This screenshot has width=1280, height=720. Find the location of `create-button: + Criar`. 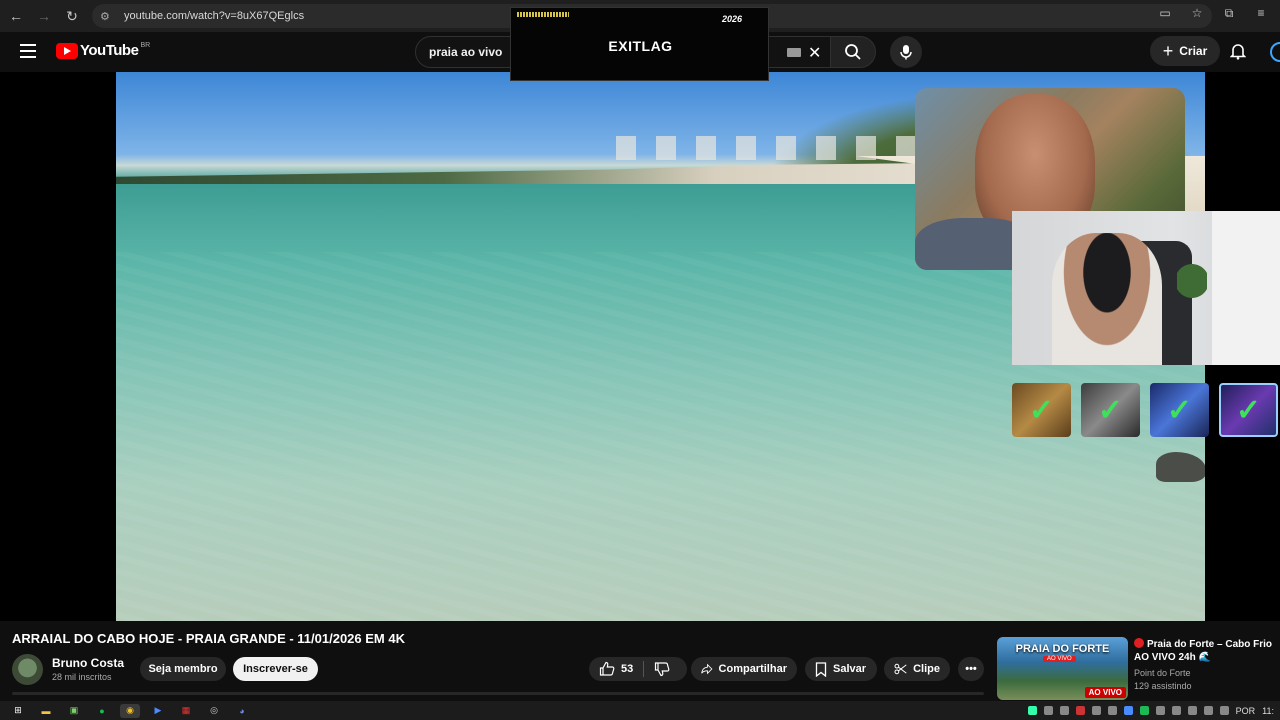

create-button: + Criar is located at coordinates (1185, 51).